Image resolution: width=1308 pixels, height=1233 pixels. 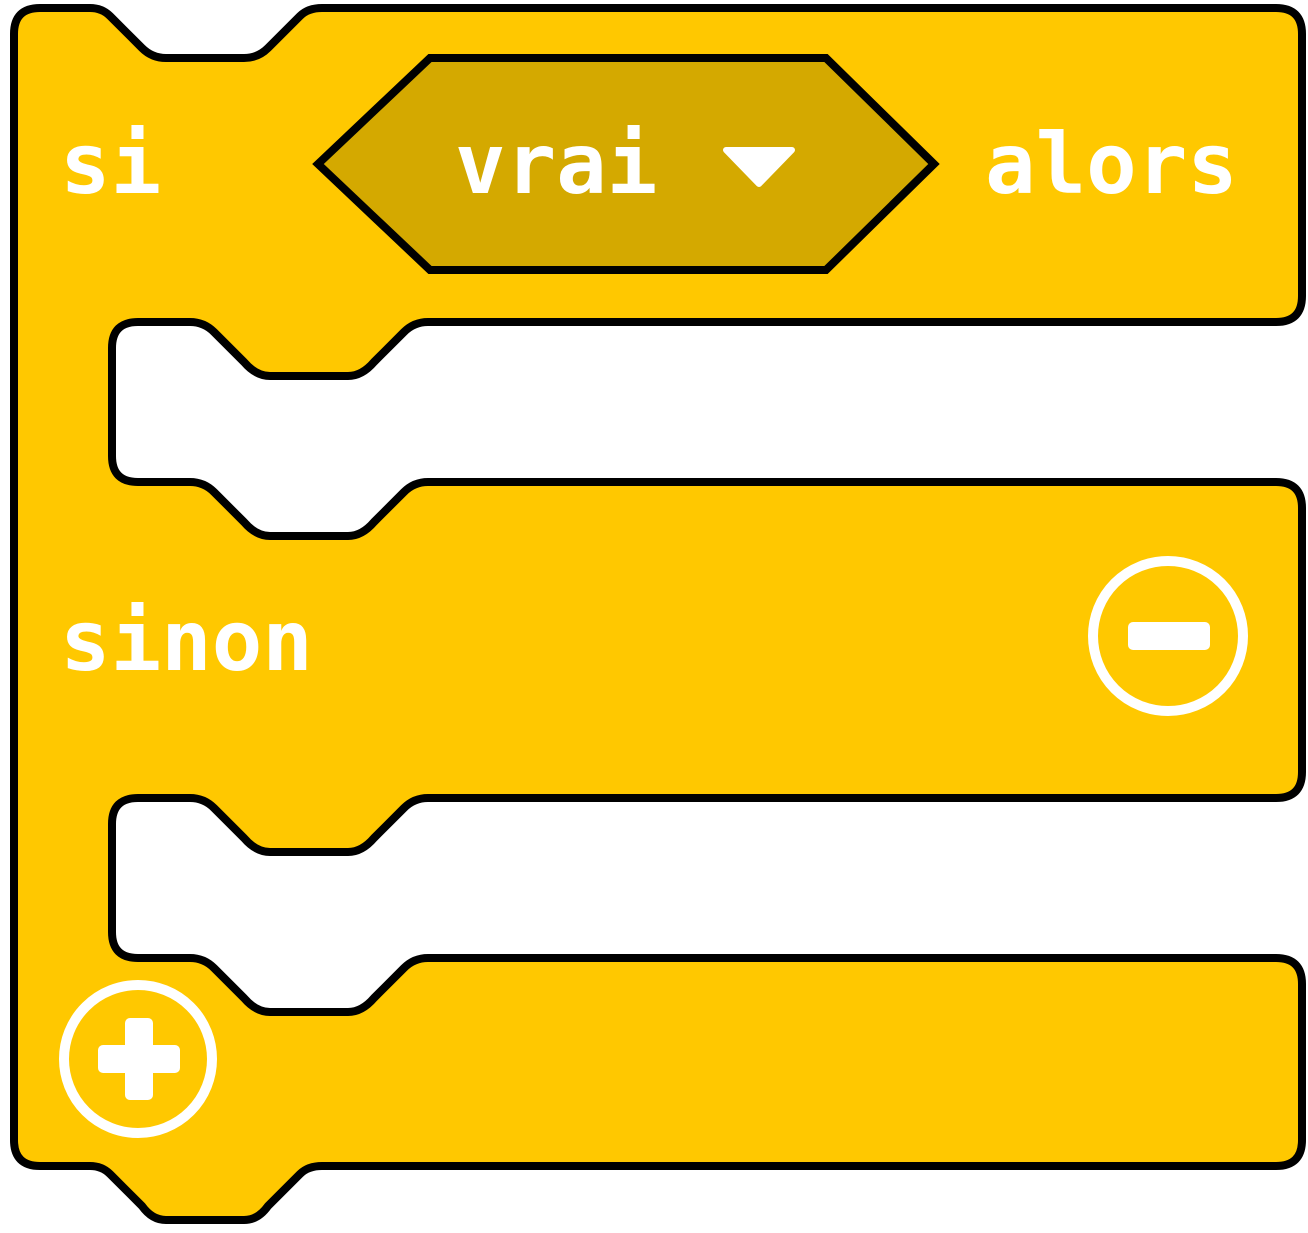 What do you see at coordinates (1111, 164) in the screenshot?
I see `keyword-then-label: alors` at bounding box center [1111, 164].